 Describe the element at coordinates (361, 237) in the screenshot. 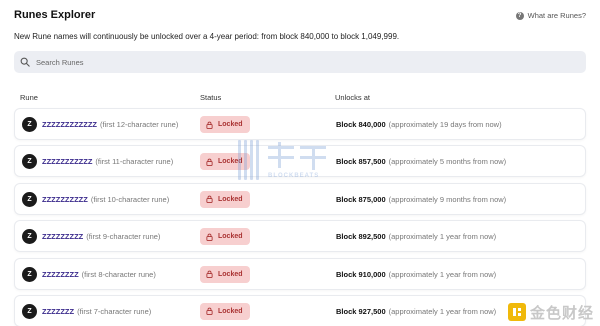

I see `unlock-block: Block 892,500` at that location.